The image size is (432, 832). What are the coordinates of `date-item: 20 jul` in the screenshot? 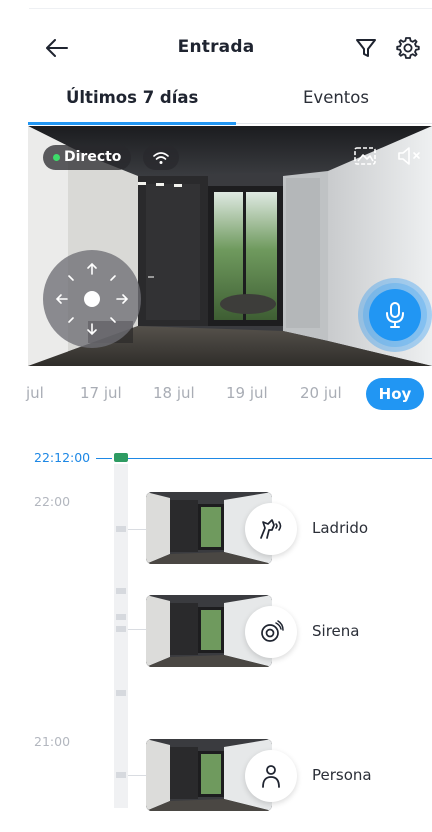 It's located at (321, 393).